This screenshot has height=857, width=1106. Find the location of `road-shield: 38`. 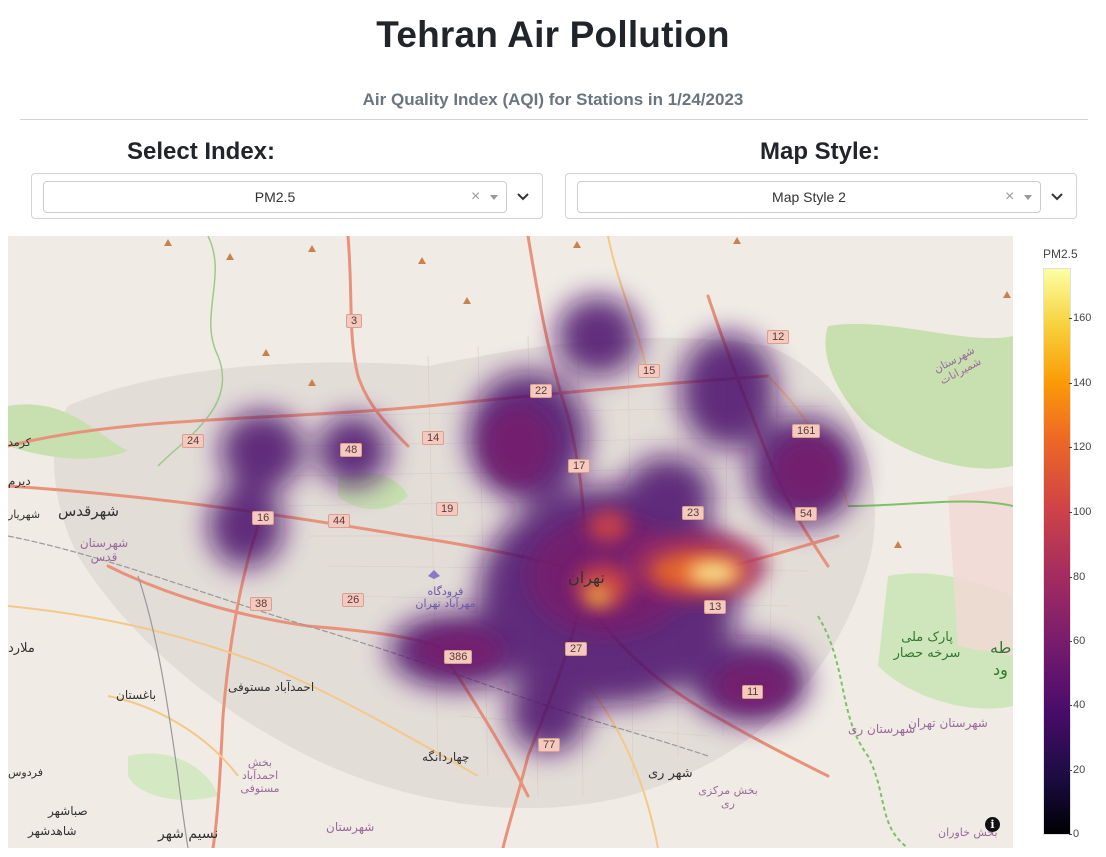

road-shield: 38 is located at coordinates (261, 604).